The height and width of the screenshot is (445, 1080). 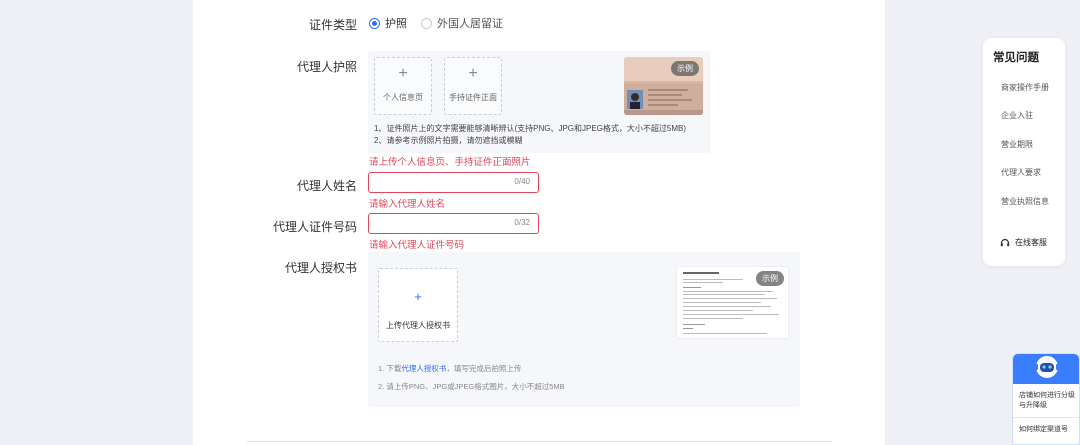 What do you see at coordinates (320, 268) in the screenshot?
I see `auth-label: 代理人授权书` at bounding box center [320, 268].